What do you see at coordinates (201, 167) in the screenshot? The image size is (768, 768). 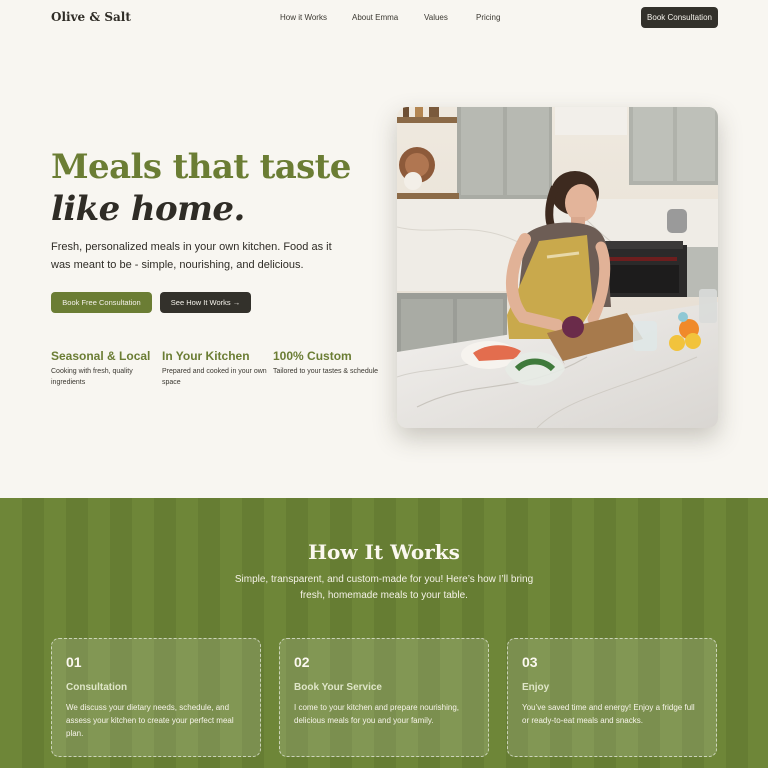 I see `hero-title-line-1: Meals that taste` at bounding box center [201, 167].